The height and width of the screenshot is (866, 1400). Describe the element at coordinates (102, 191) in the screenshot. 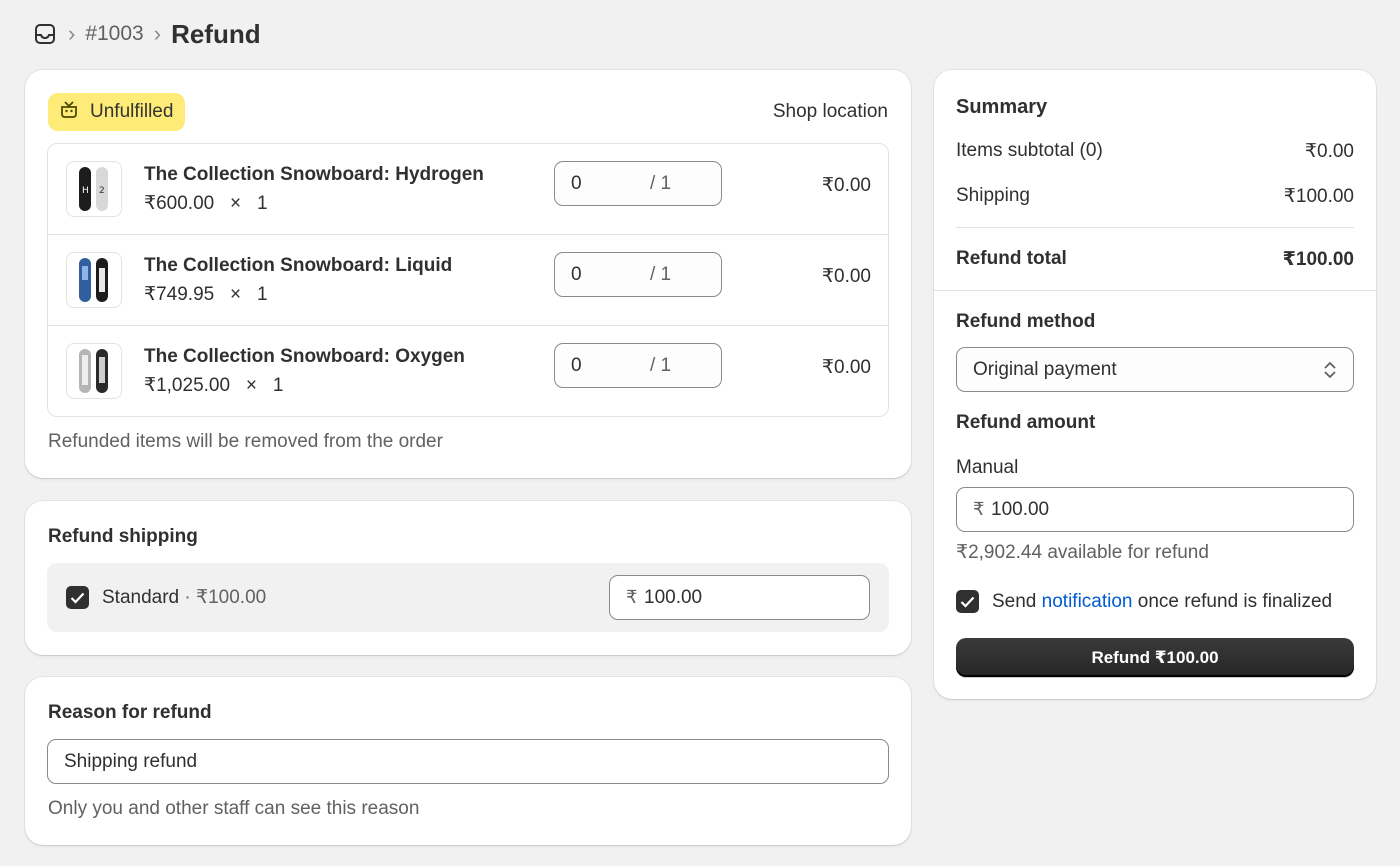

I see `svg-text: 2` at that location.